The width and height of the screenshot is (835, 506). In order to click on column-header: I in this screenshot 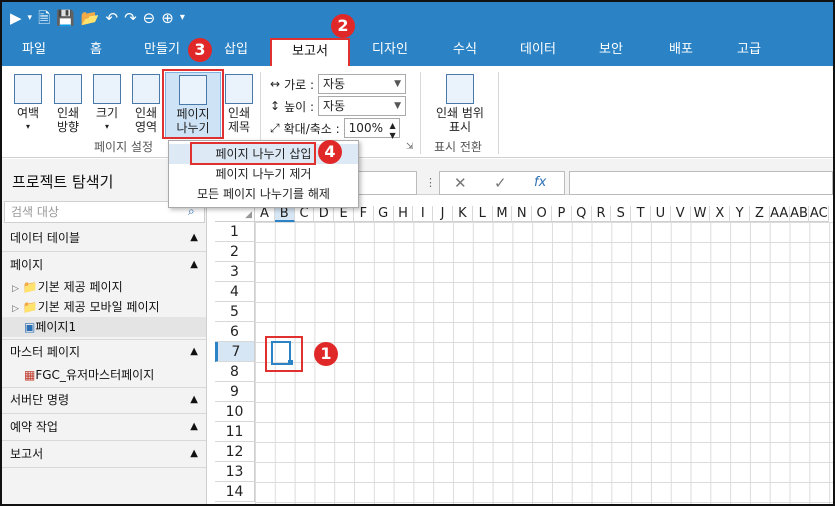, I will do `click(423, 214)`.